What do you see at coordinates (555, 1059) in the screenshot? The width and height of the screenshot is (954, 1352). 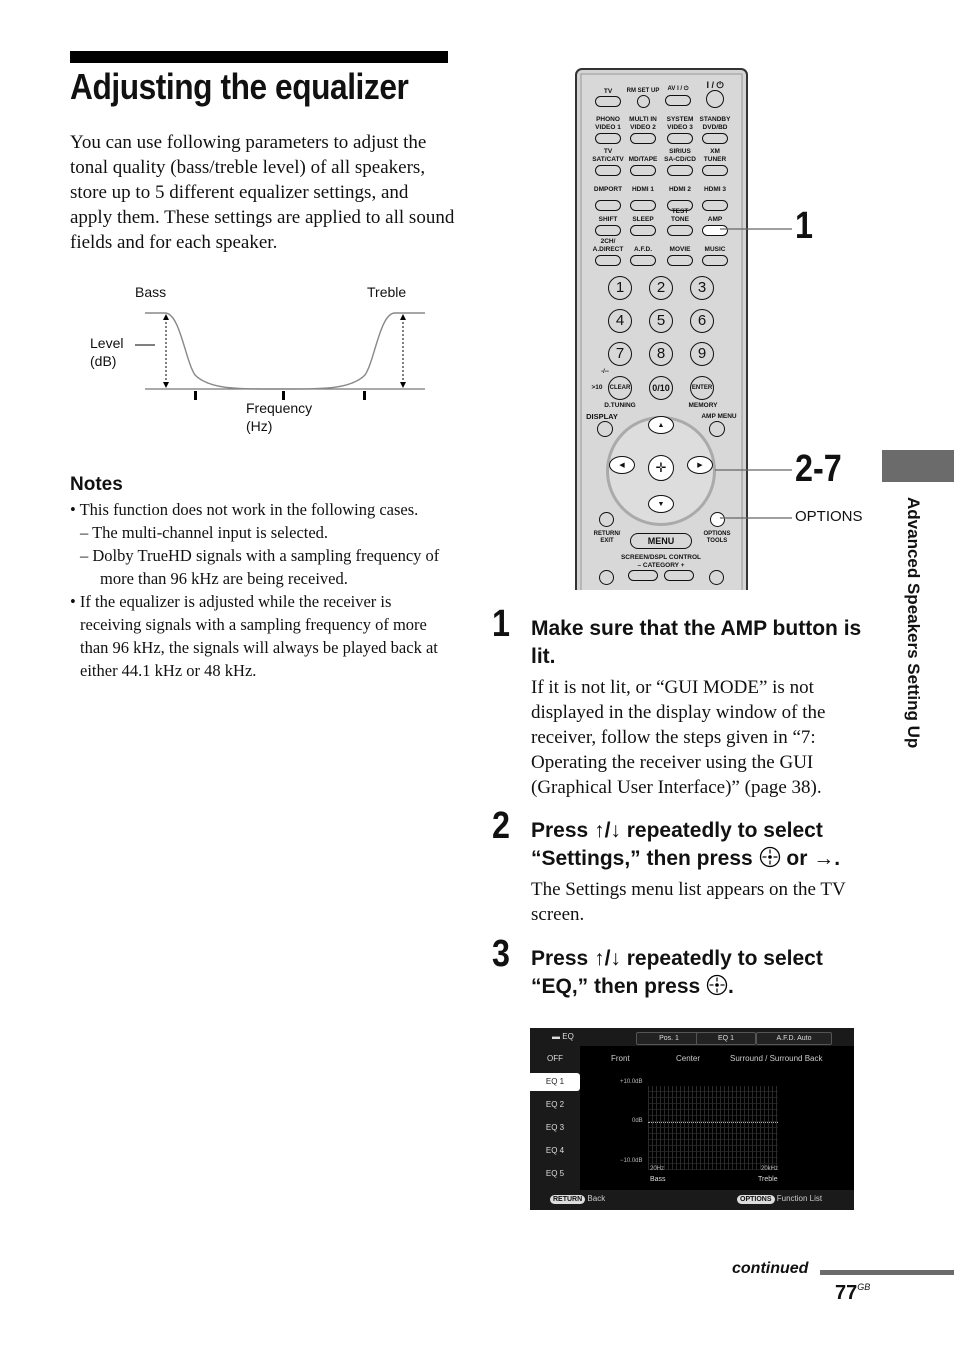 I see `gui-menu-item: OFF` at bounding box center [555, 1059].